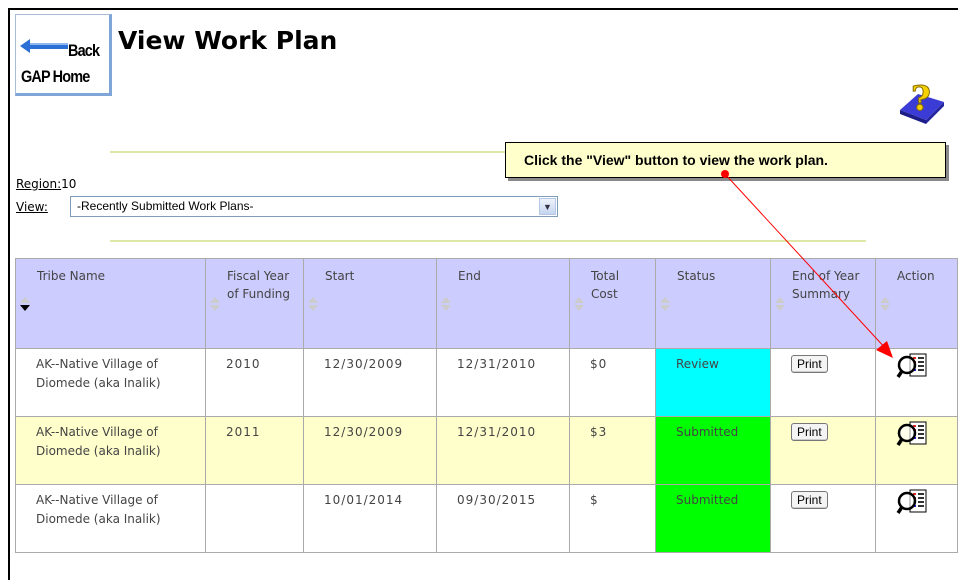 The image size is (958, 580). Describe the element at coordinates (370, 518) in the screenshot. I see `cell-start-date: 10/01/2014` at that location.